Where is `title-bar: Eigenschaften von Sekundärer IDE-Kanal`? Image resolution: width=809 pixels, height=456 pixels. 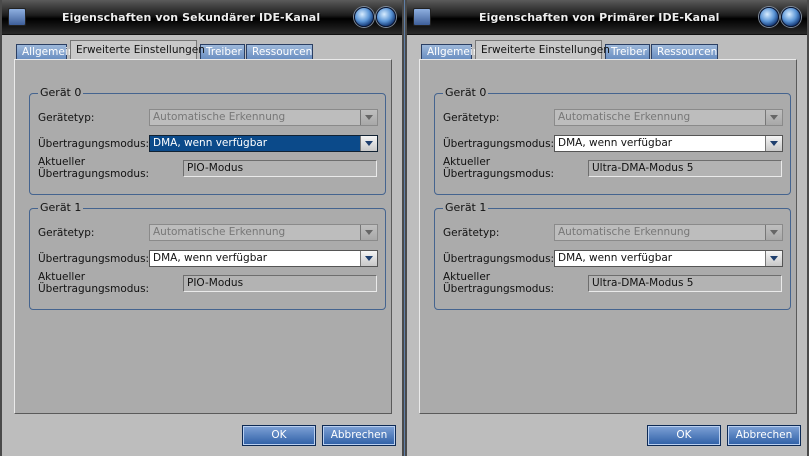 title-bar: Eigenschaften von Sekundärer IDE-Kanal is located at coordinates (202, 17).